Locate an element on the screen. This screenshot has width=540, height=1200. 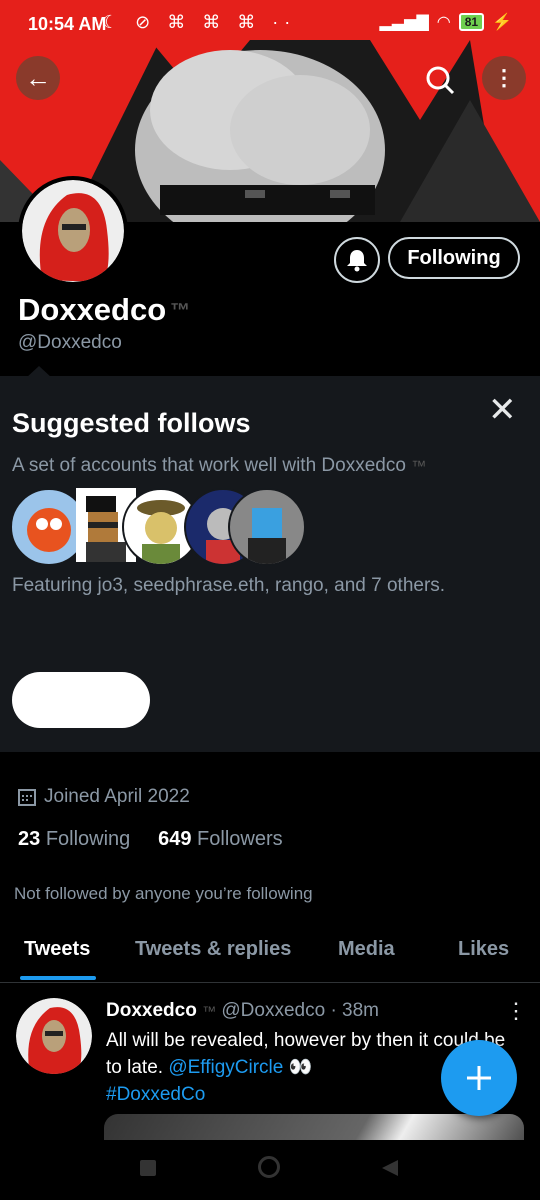
plus-icon is located at coordinates (479, 1078).